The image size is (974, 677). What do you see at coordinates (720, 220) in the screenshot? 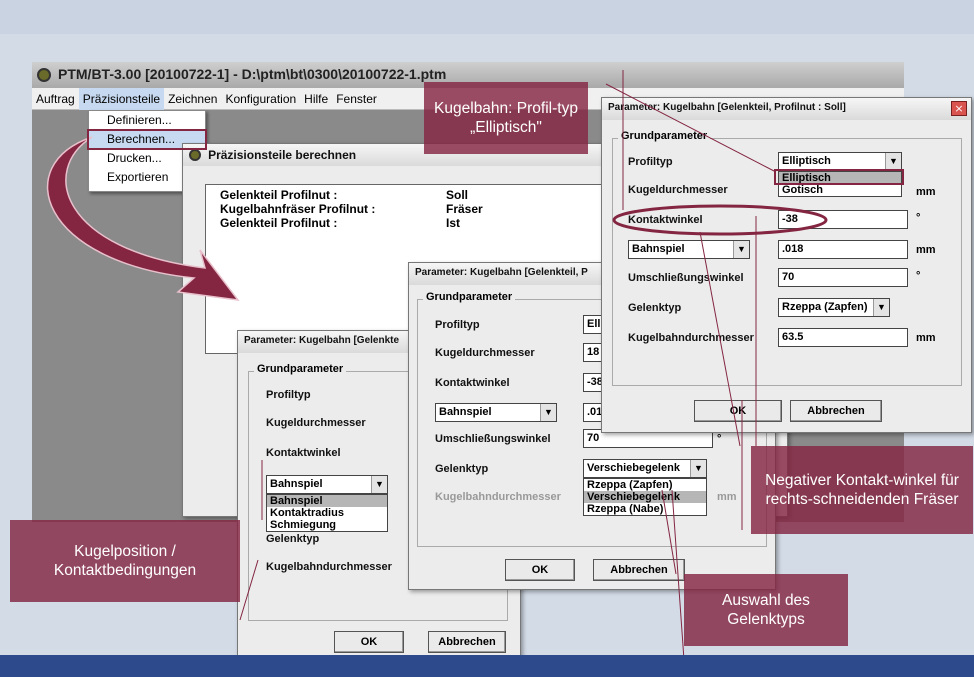
I see `highlight-kontaktwinkel` at bounding box center [720, 220].